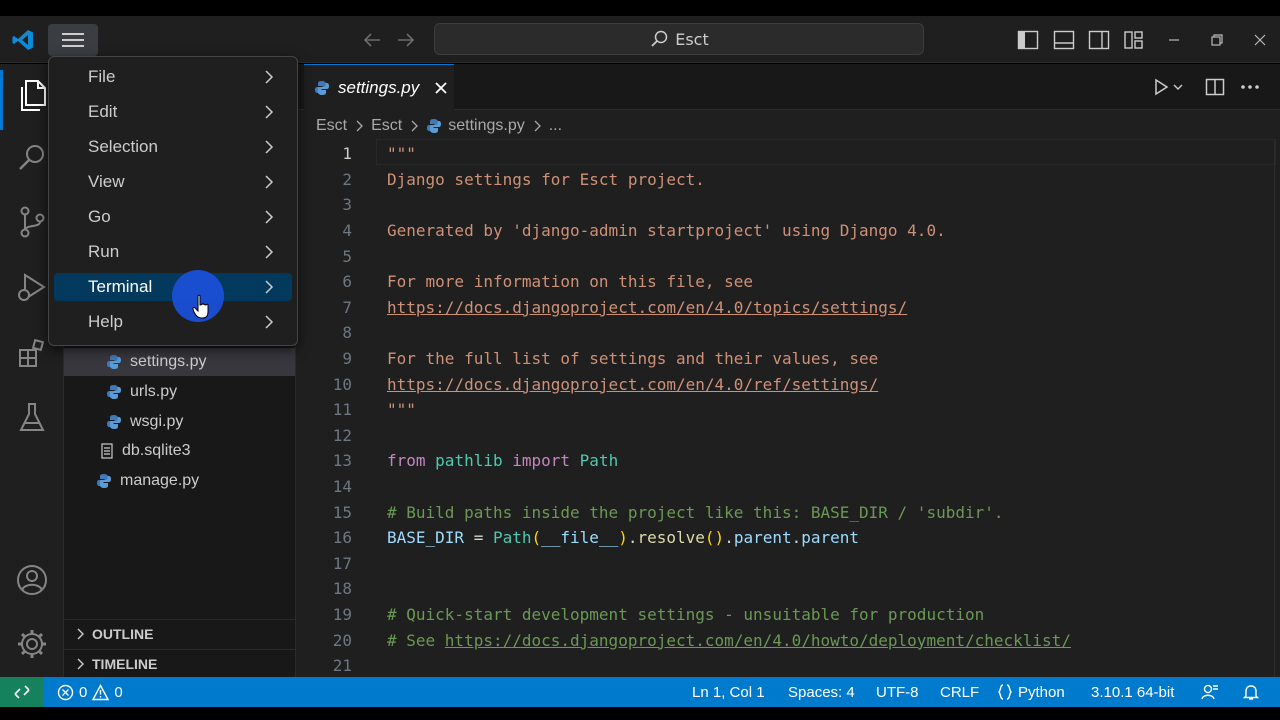 This screenshot has height=720, width=1280. Describe the element at coordinates (788, 487) in the screenshot. I see `code-line: 14` at that location.